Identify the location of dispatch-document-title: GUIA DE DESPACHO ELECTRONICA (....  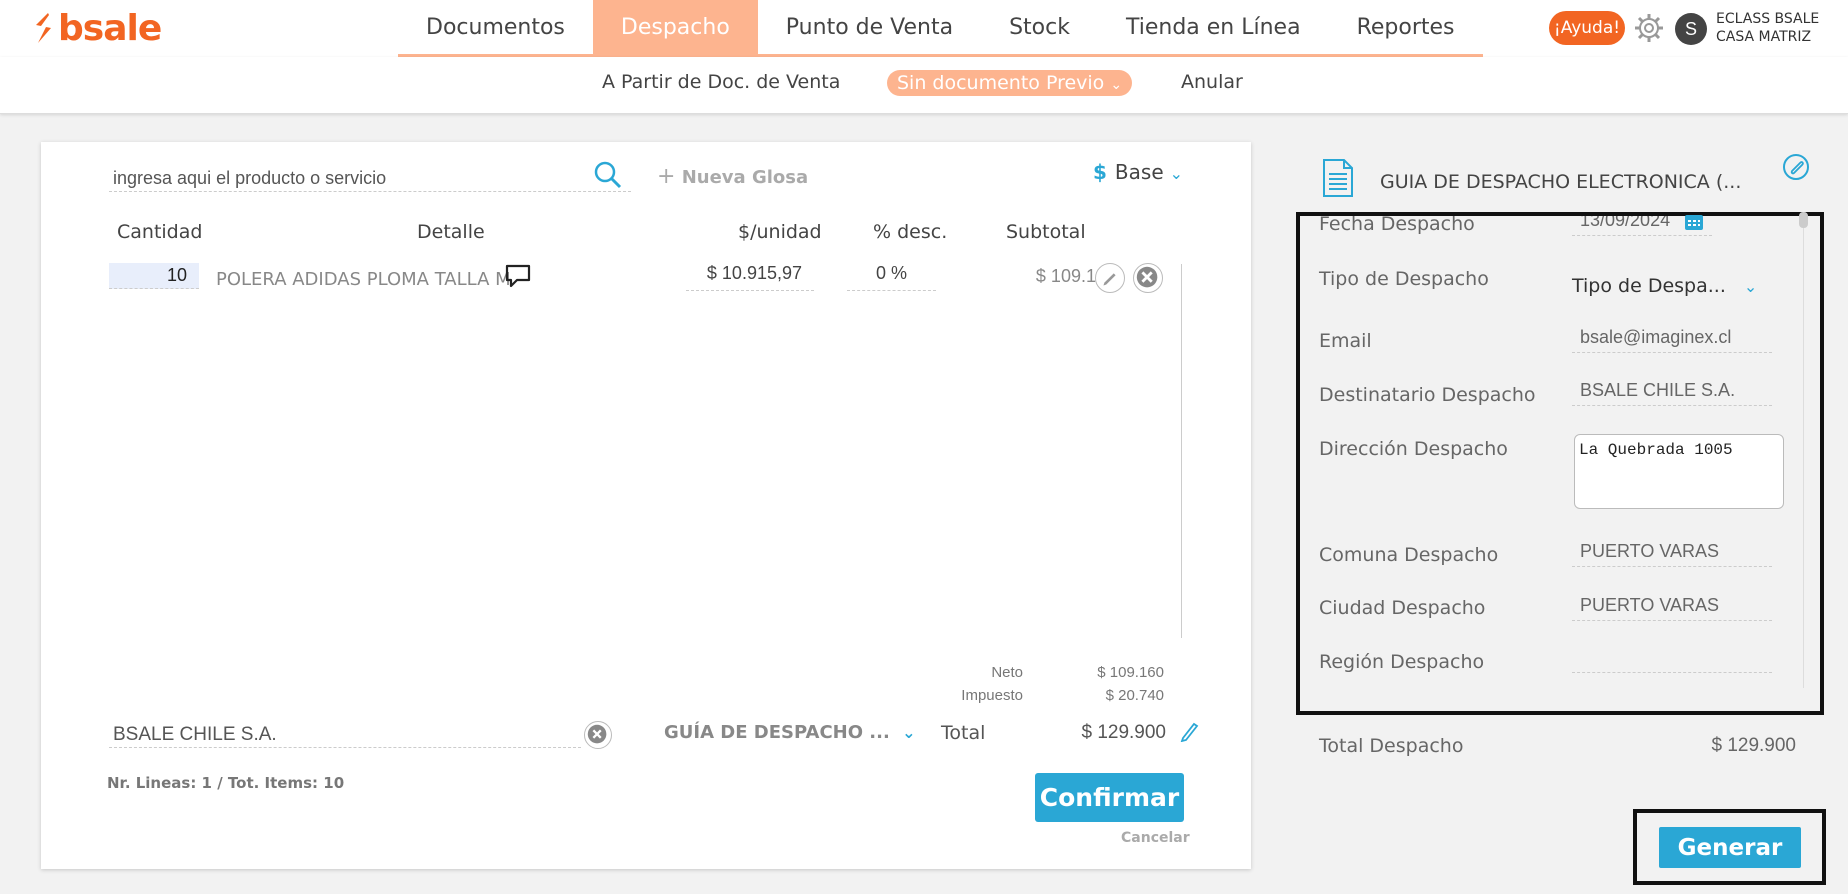
(1561, 182).